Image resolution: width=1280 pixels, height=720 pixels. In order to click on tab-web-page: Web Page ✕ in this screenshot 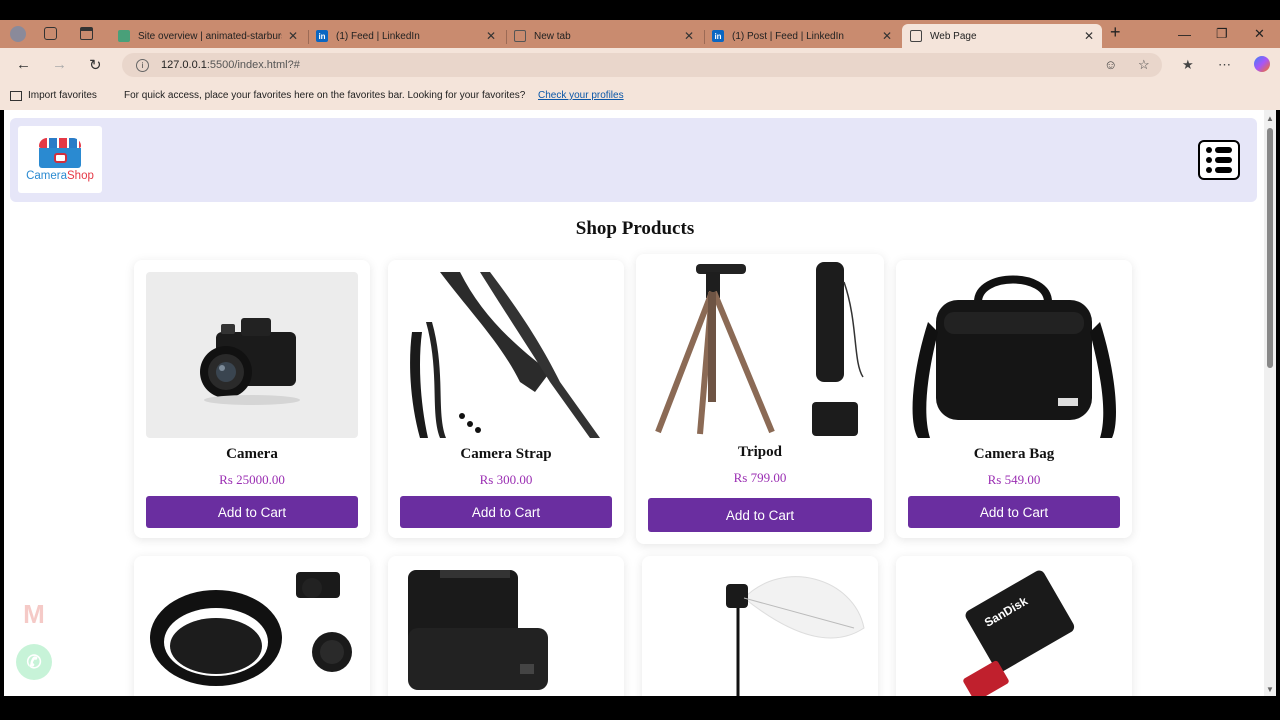, I will do `click(1002, 36)`.